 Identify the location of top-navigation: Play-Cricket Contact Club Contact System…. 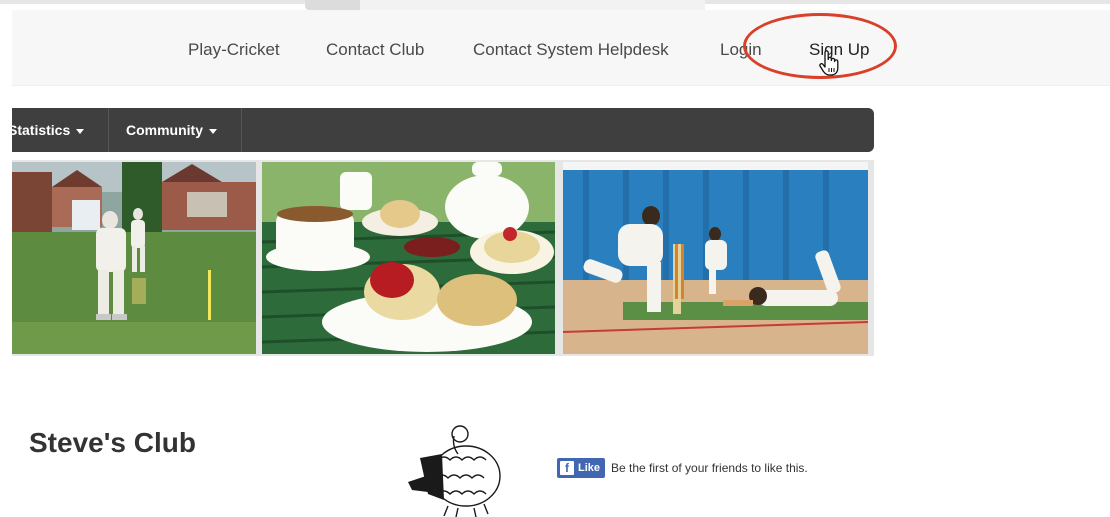
(561, 48).